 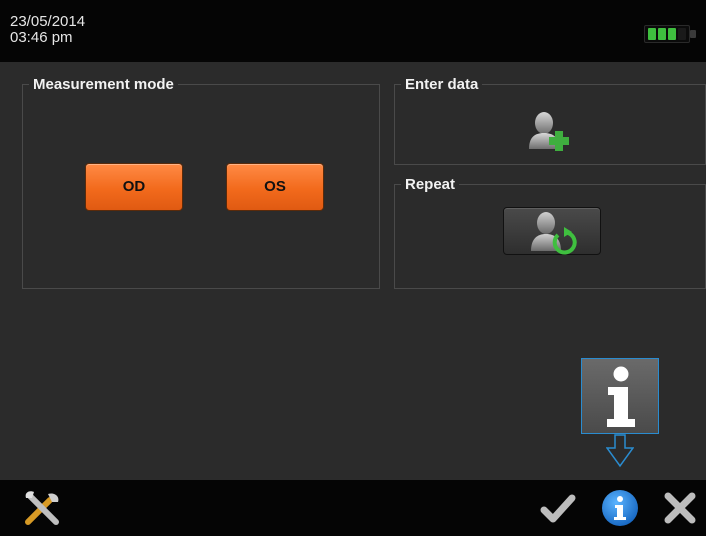 I want to click on os-button: OS, so click(x=275, y=187).